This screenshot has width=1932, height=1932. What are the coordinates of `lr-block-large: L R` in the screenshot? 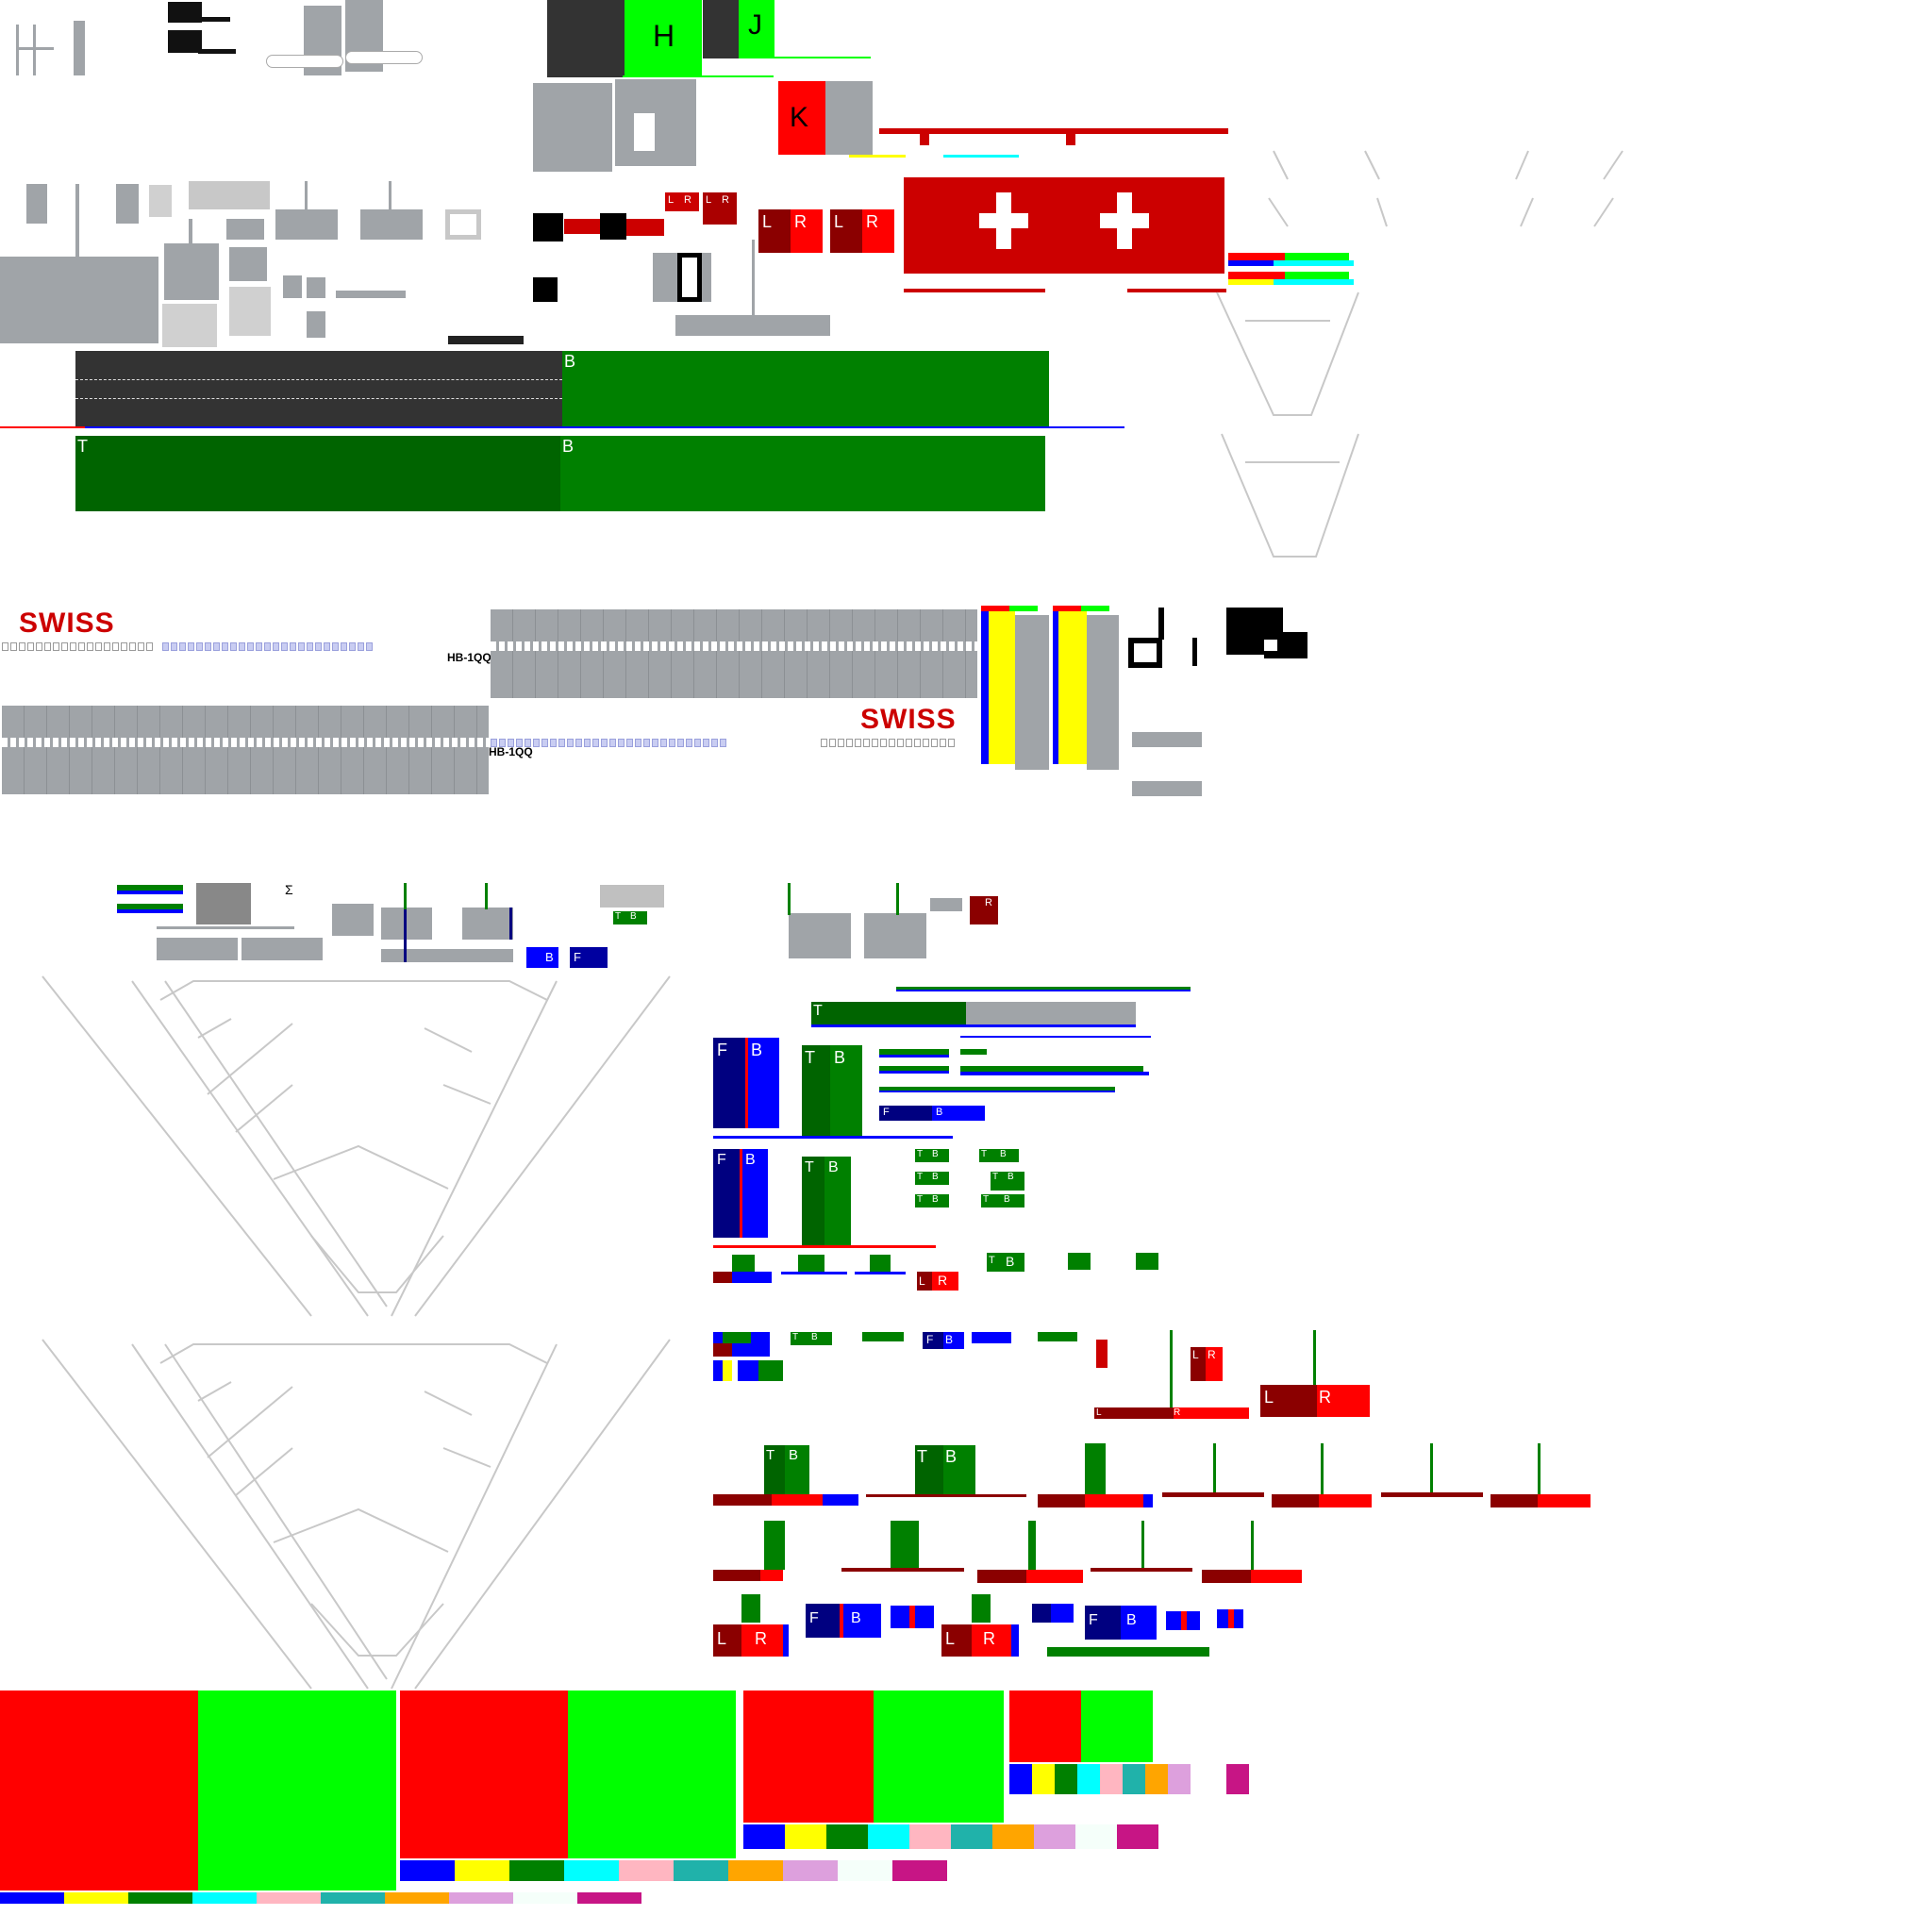 It's located at (1315, 1401).